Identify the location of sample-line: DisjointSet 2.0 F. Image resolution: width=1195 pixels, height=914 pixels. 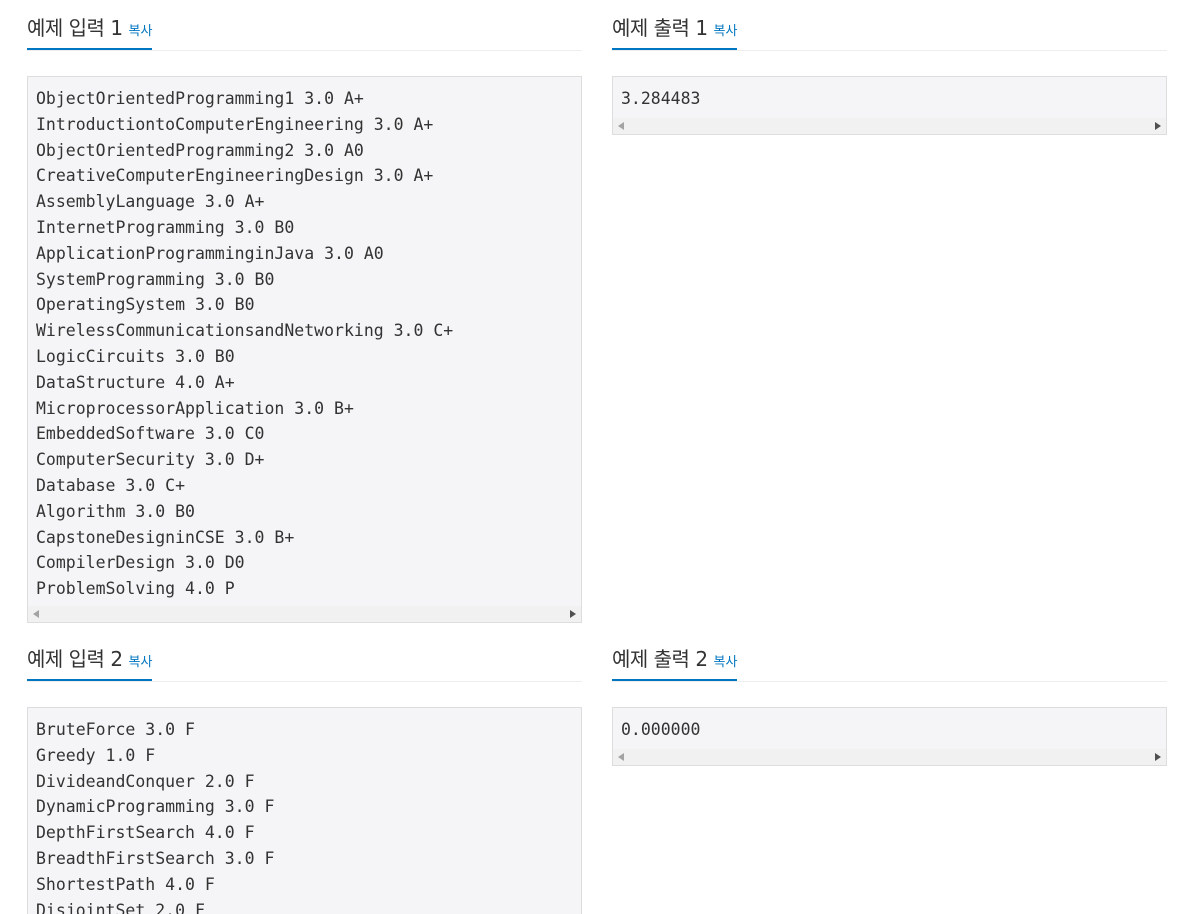
(120, 907).